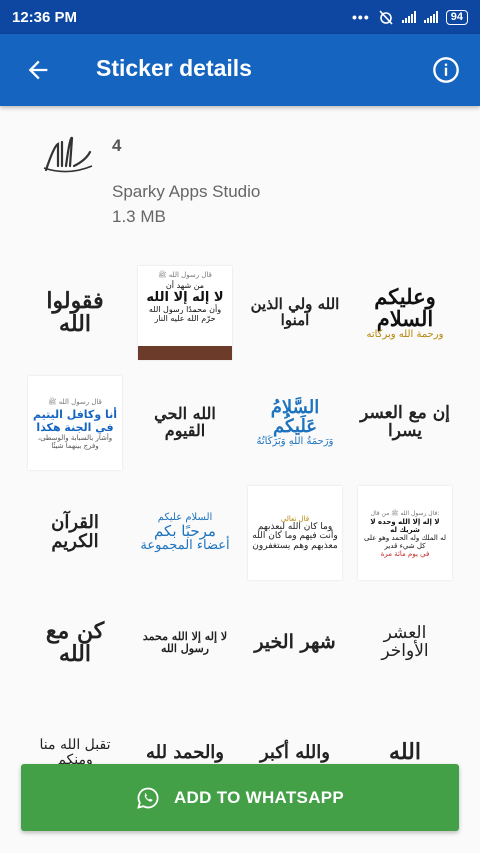 The height and width of the screenshot is (853, 480). I want to click on info-icon, so click(446, 70).